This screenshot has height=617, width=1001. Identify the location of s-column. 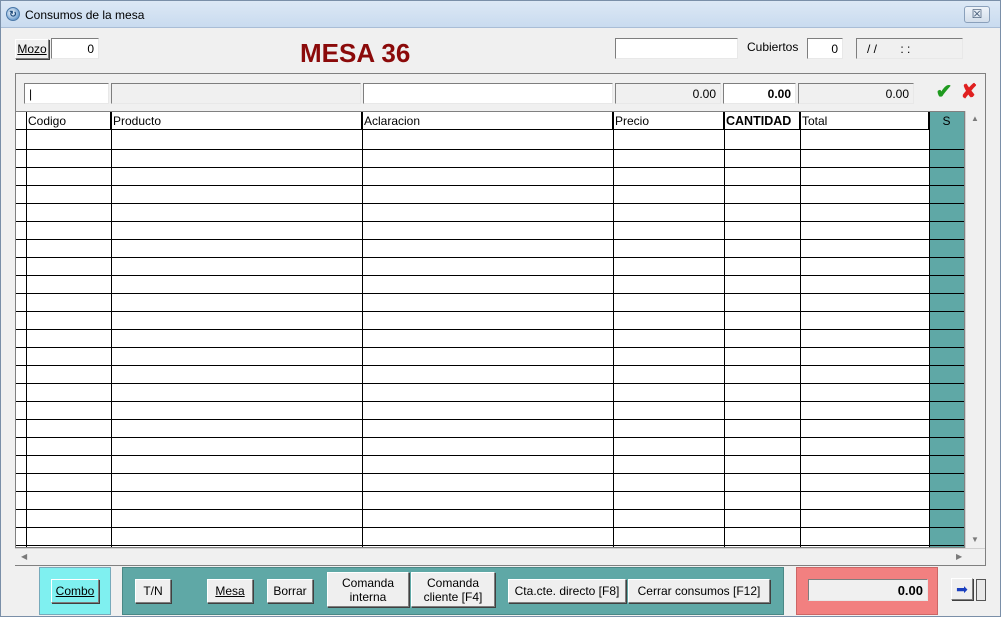
(946, 329).